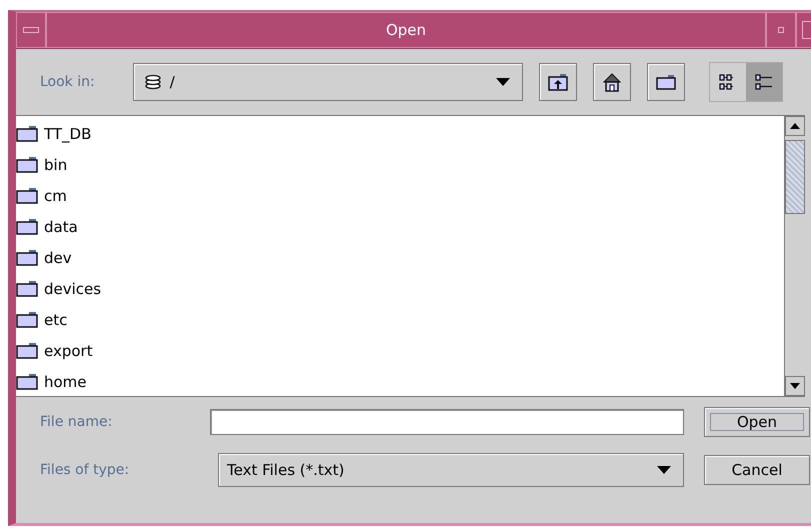  What do you see at coordinates (73, 289) in the screenshot?
I see `file-item: devices` at bounding box center [73, 289].